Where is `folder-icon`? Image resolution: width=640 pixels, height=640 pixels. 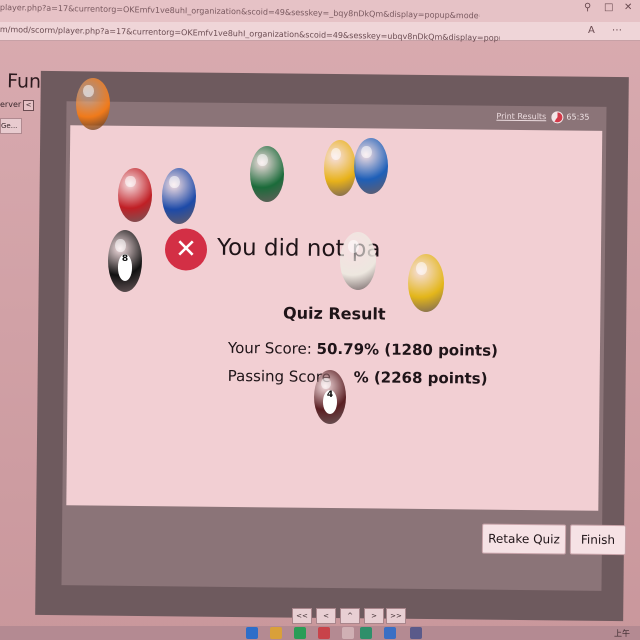 folder-icon is located at coordinates (276, 633).